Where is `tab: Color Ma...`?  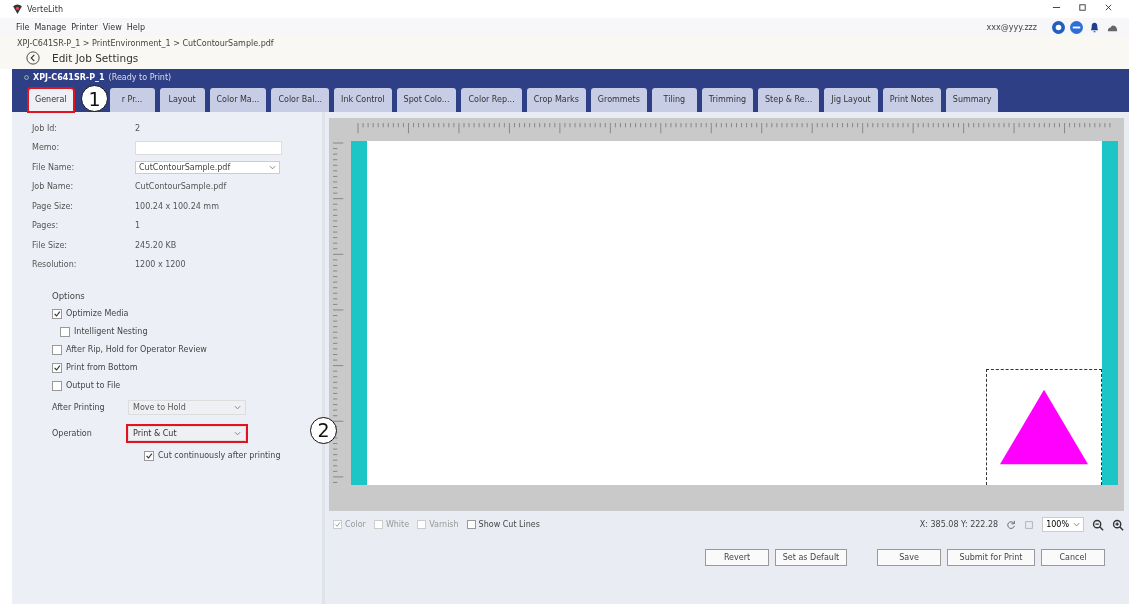
tab: Color Ma... is located at coordinates (238, 99).